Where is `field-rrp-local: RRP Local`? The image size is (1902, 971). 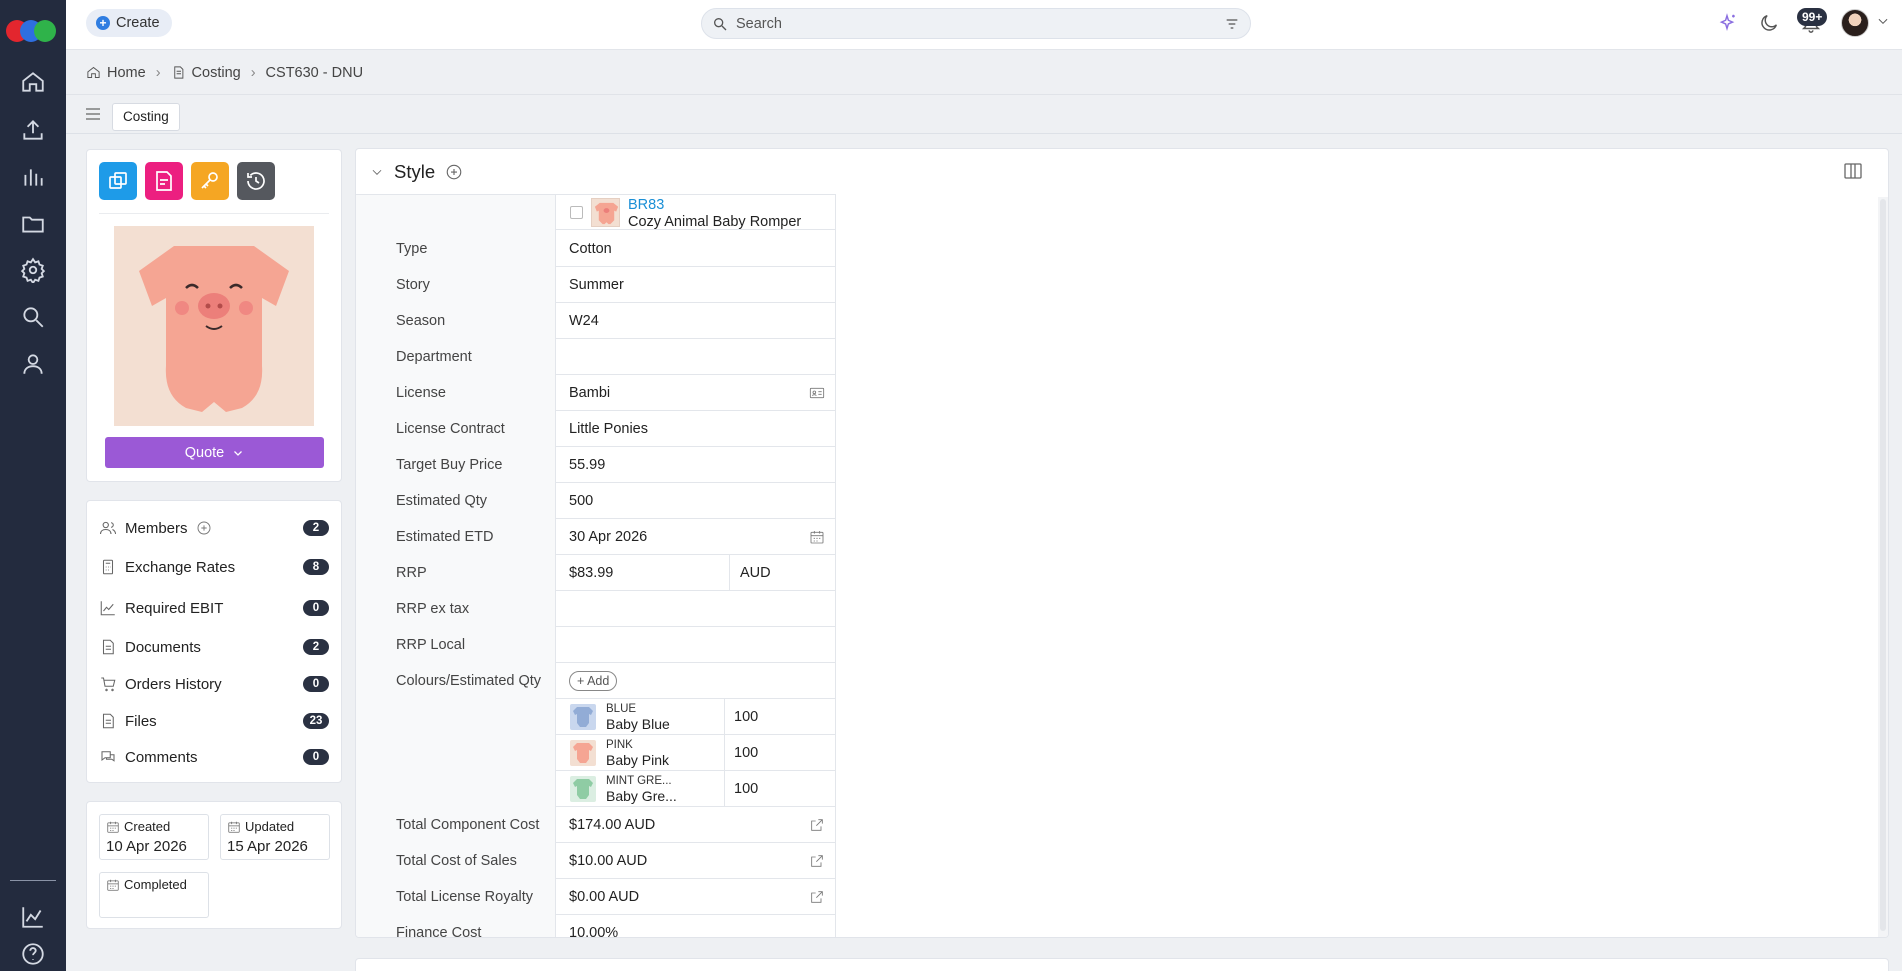
field-rrp-local: RRP Local is located at coordinates (596, 645).